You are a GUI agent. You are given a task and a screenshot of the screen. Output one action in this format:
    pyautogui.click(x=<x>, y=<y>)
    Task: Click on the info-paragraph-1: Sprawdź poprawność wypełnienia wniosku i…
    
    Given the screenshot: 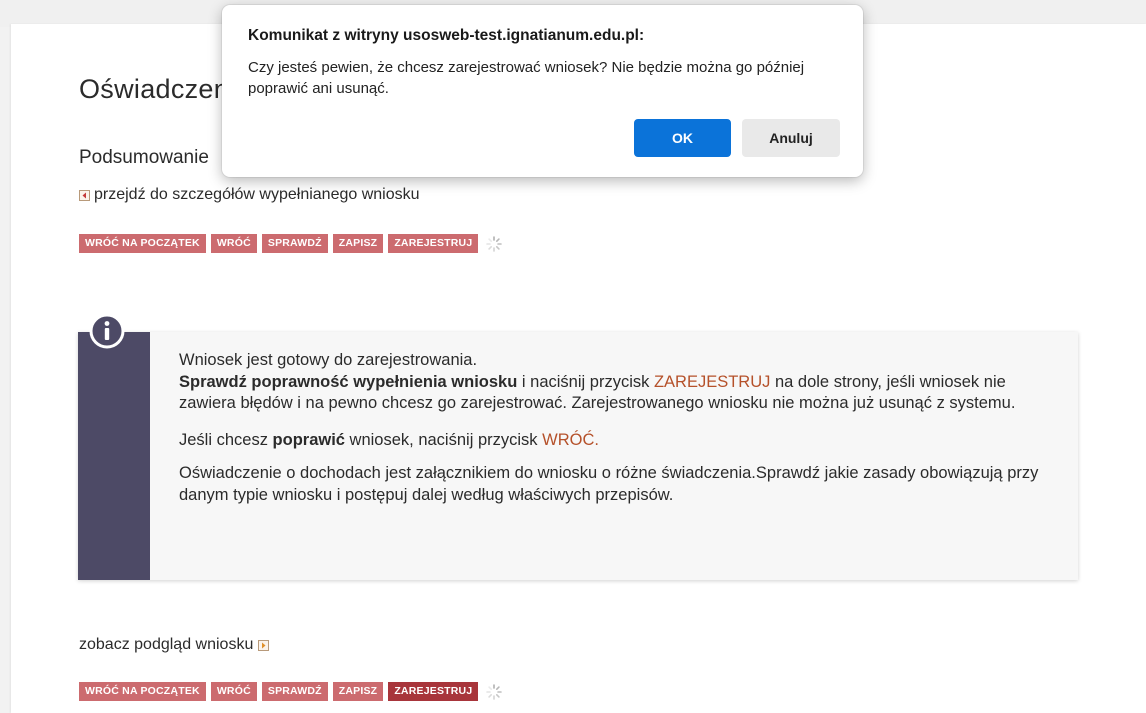 What is the action you would take?
    pyautogui.click(x=619, y=393)
    